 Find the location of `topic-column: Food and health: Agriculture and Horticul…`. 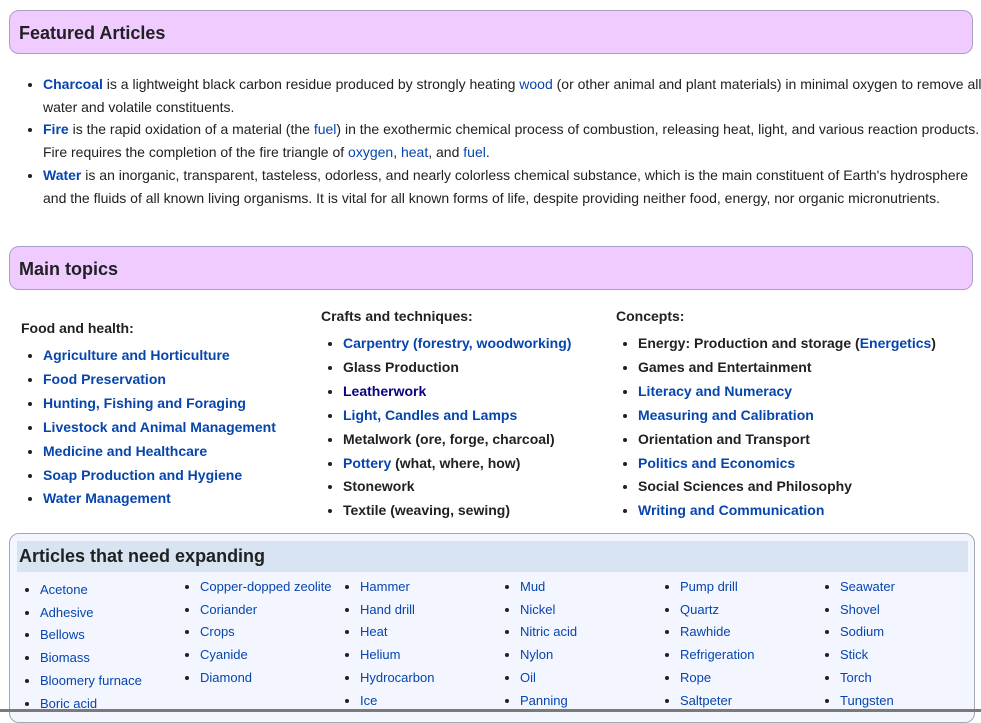

topic-column: Food and health: Agriculture and Horticul… is located at coordinates (148, 414).